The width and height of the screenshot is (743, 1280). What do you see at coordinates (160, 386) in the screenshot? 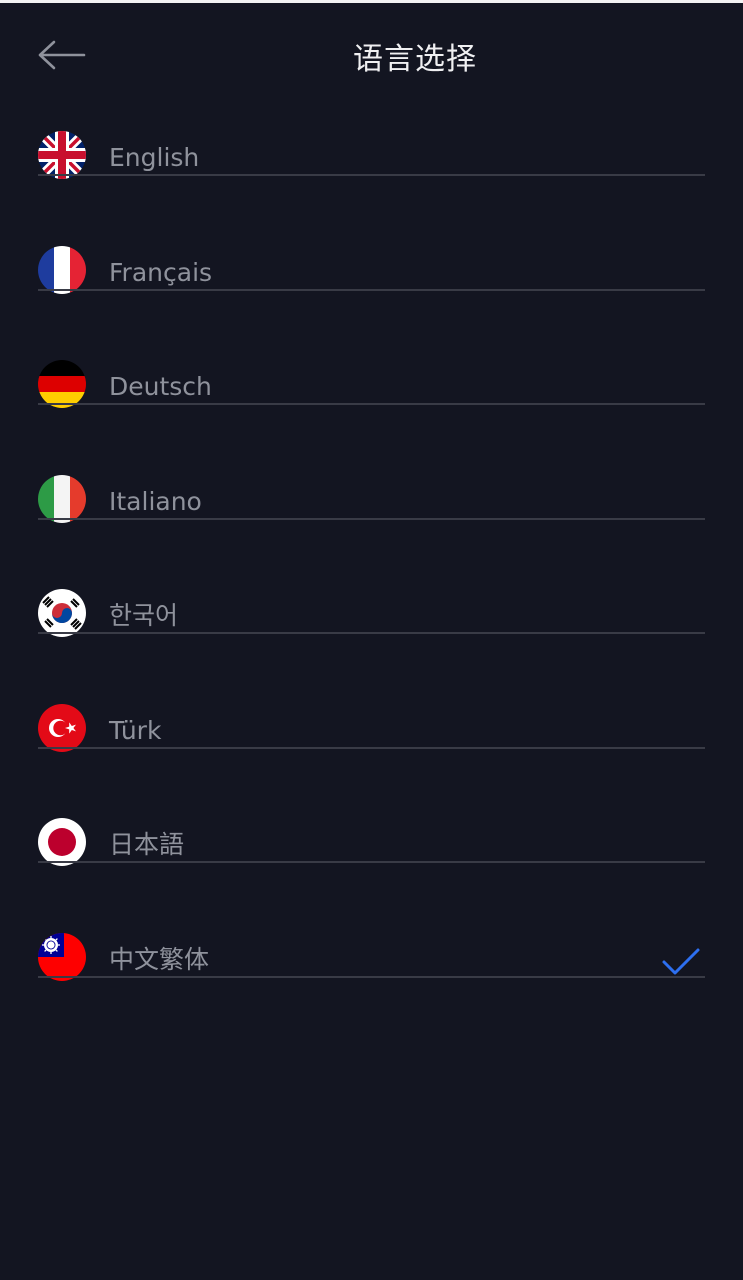
I see `language-label: Deutsch` at bounding box center [160, 386].